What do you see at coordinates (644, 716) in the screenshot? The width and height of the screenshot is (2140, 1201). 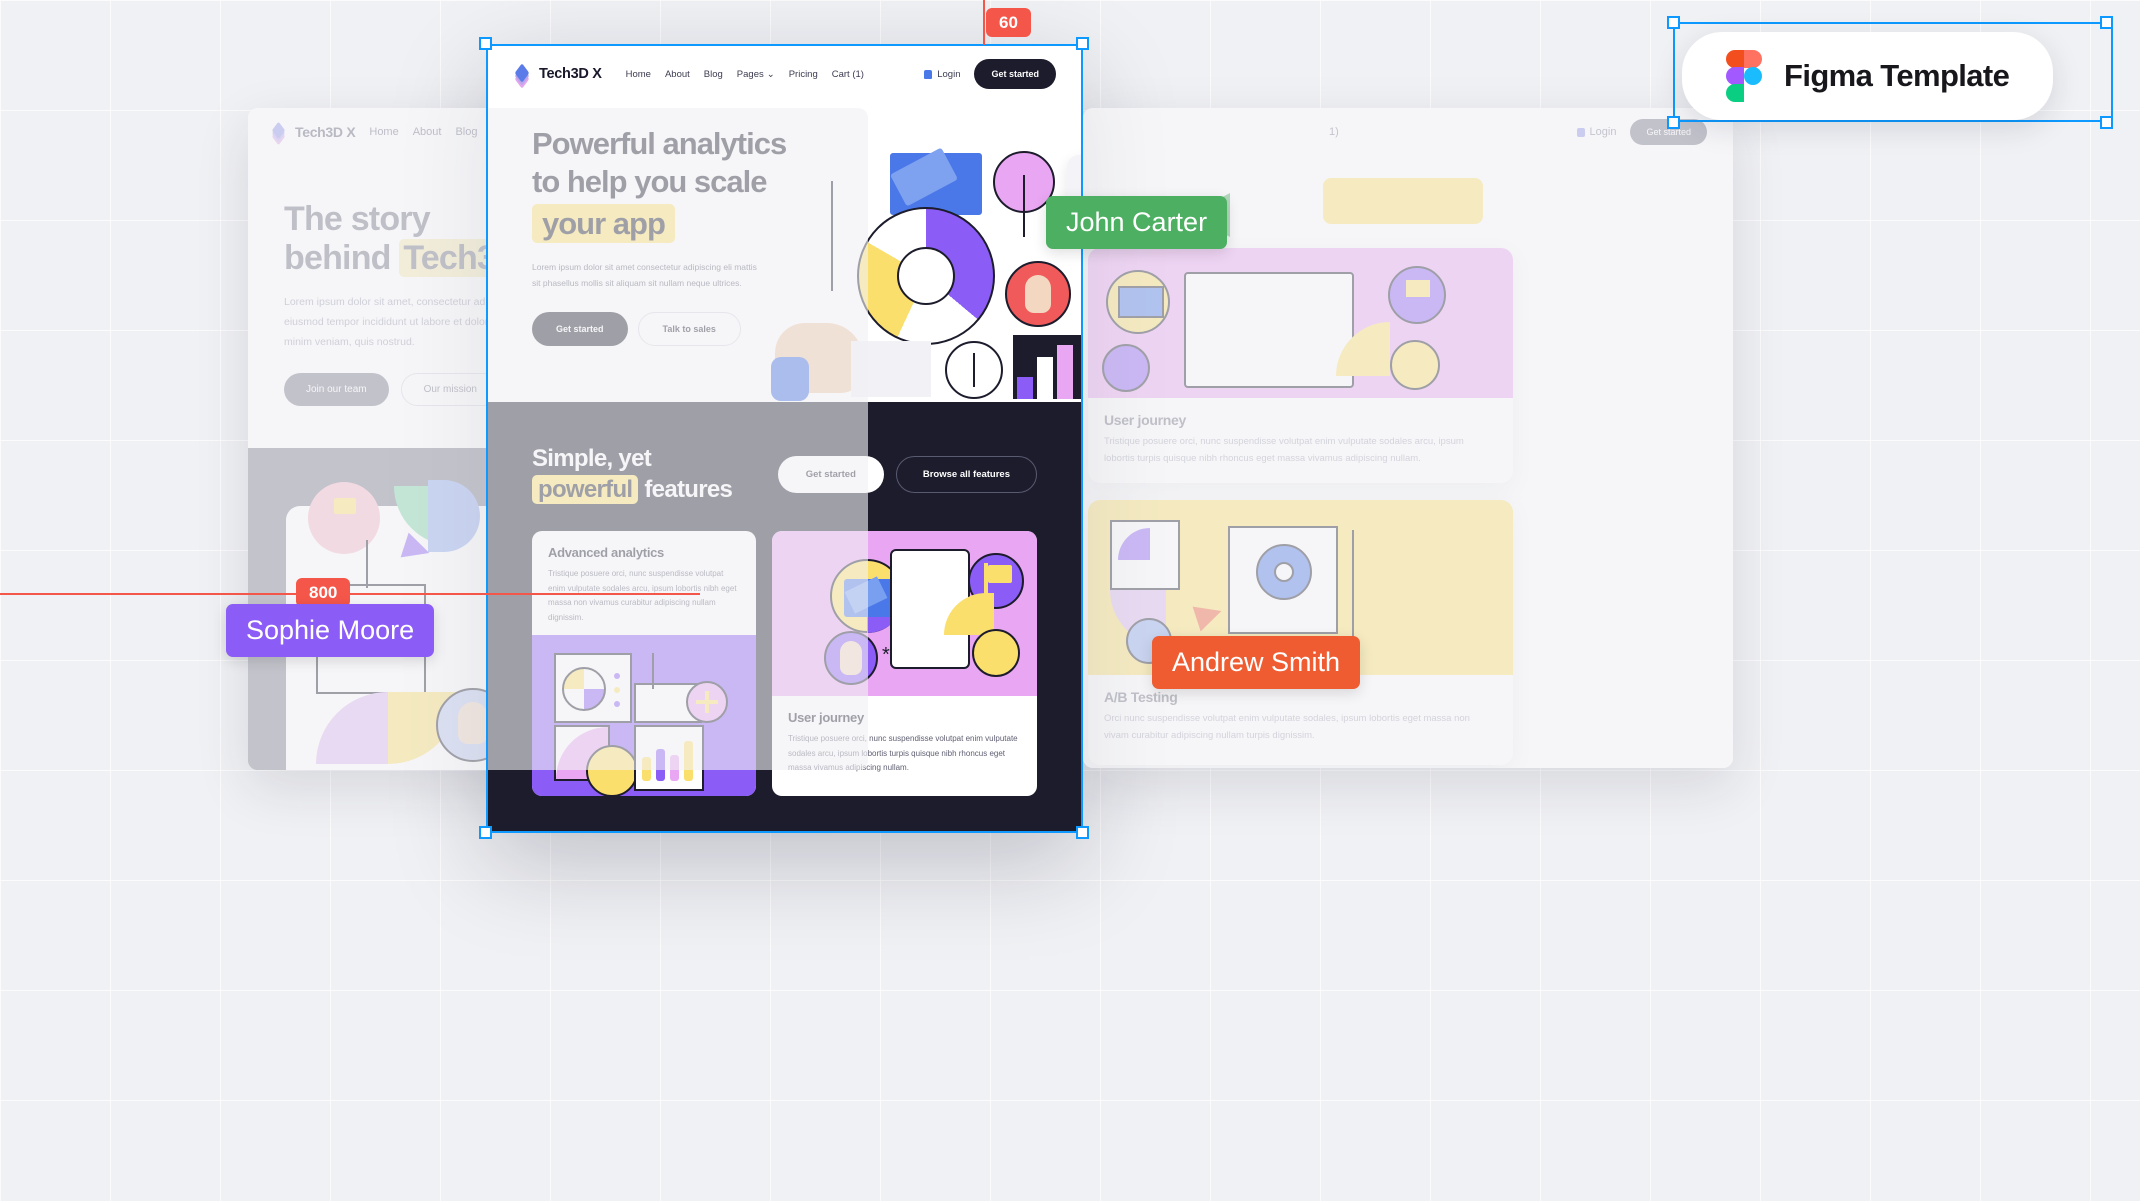 I see `analytics-illustration` at bounding box center [644, 716].